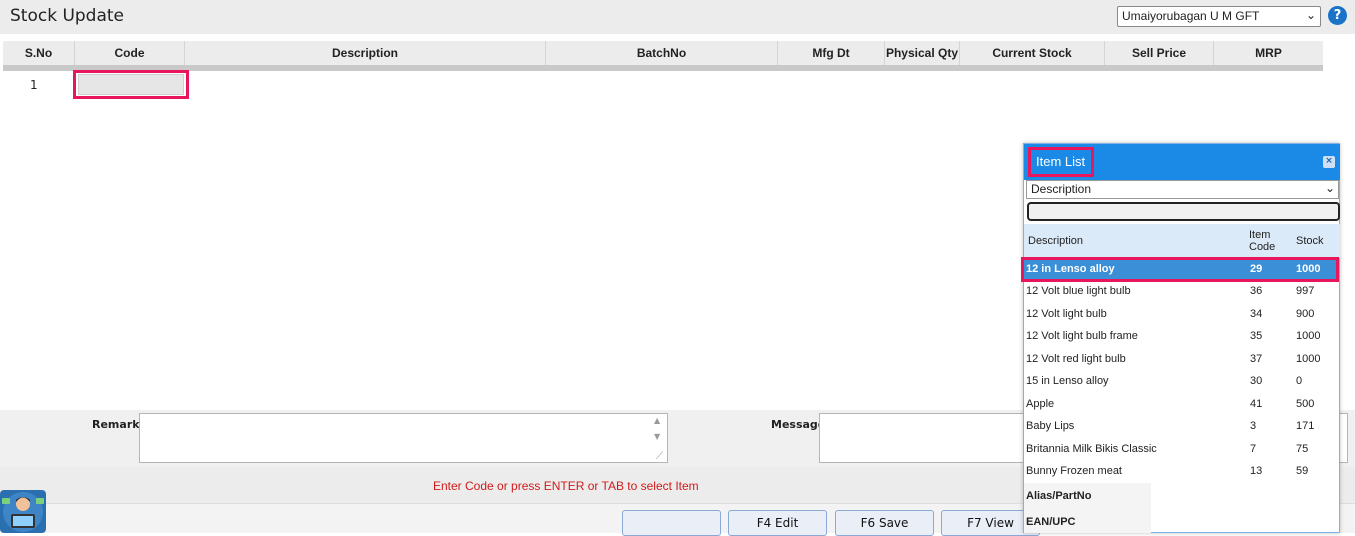 This screenshot has width=1355, height=536. Describe the element at coordinates (657, 436) in the screenshot. I see `scroll-down-icon: ▼` at that location.